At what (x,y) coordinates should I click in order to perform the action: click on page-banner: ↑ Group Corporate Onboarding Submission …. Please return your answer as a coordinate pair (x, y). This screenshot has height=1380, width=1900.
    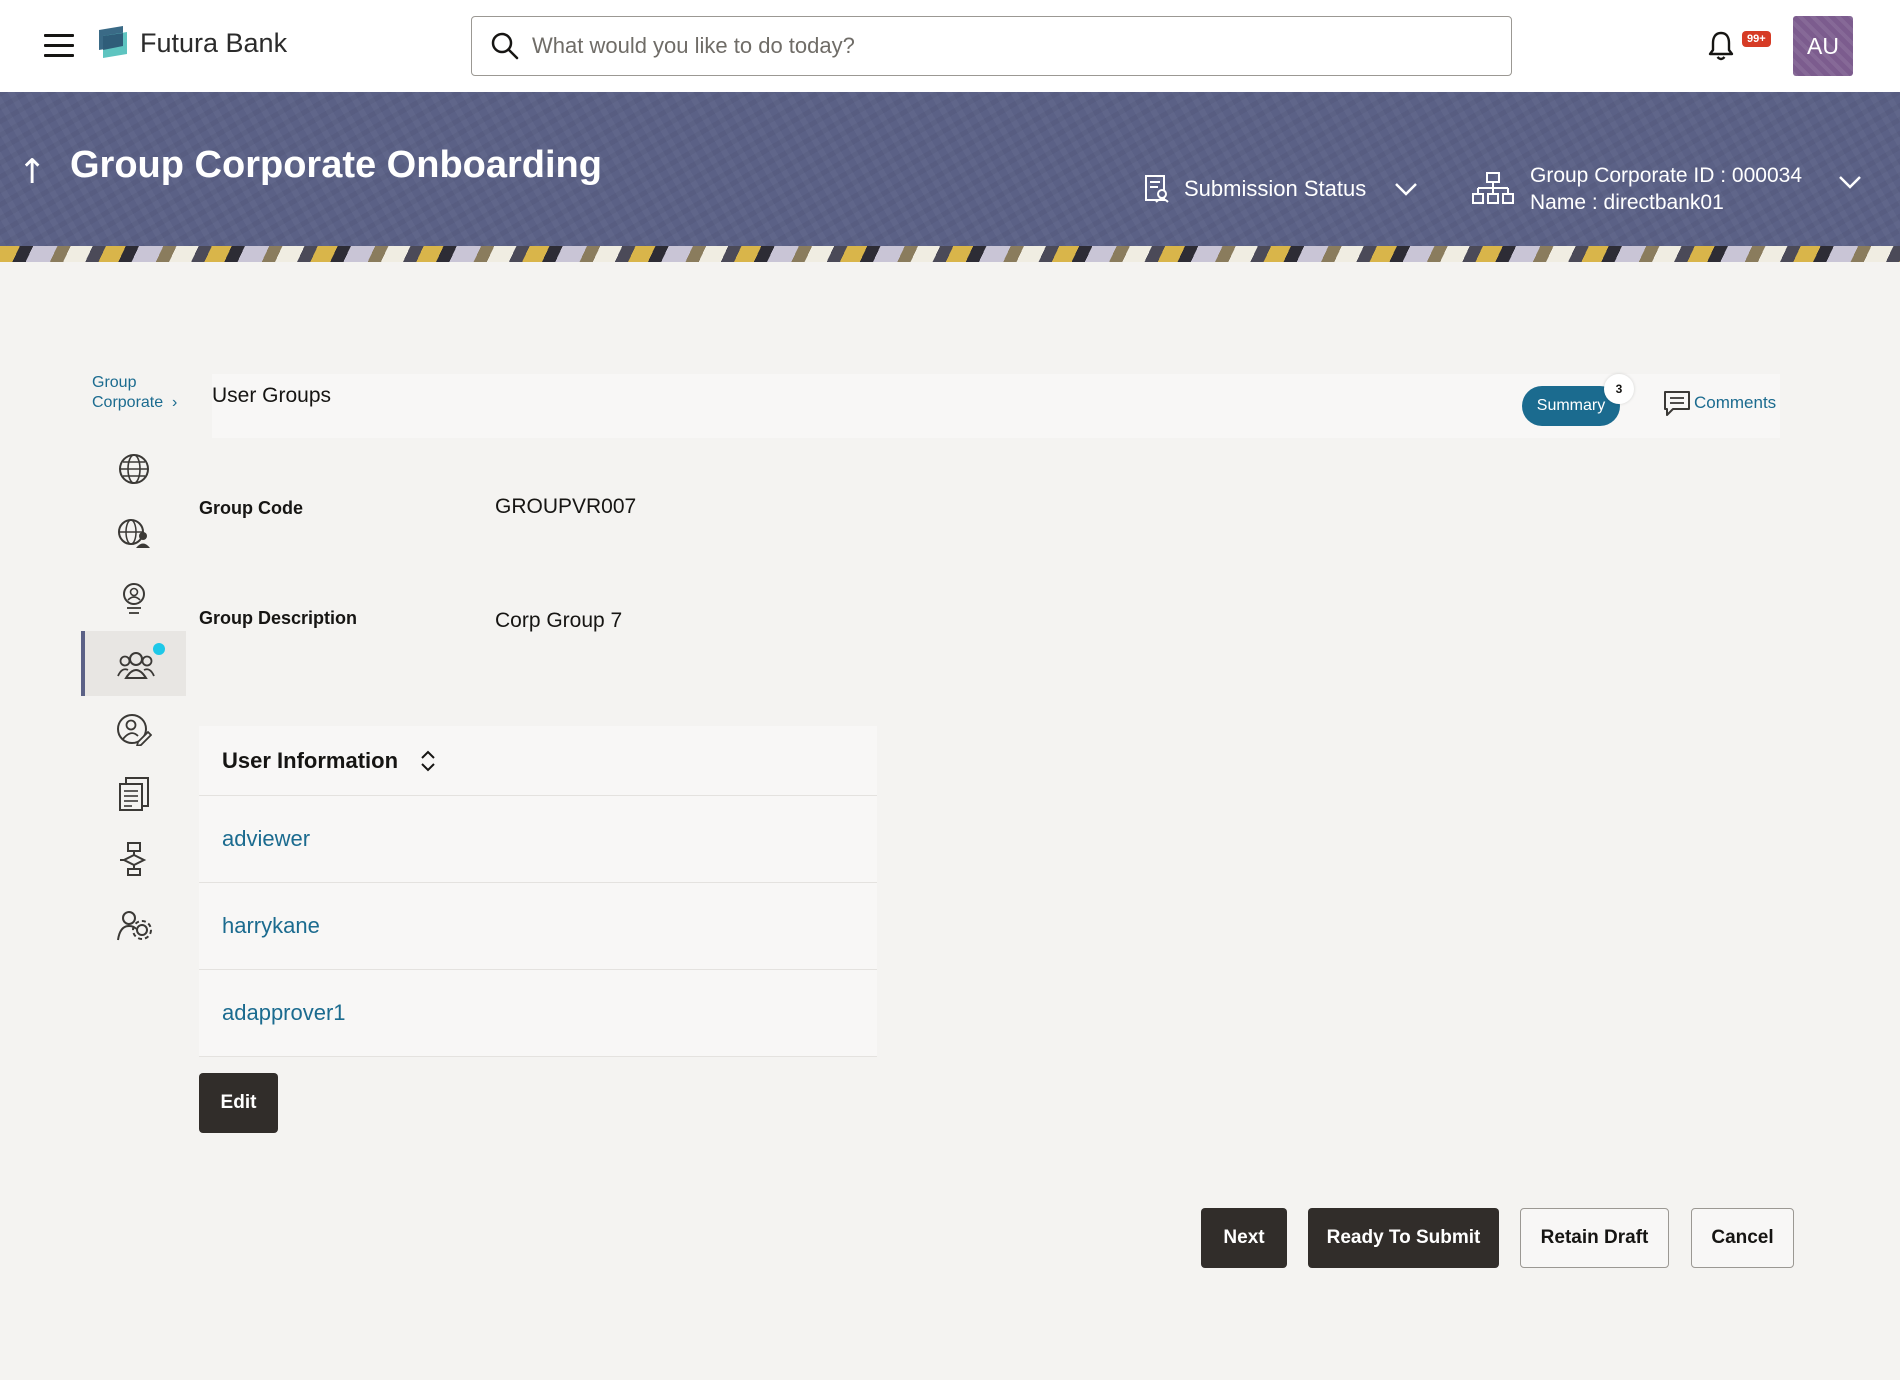
    Looking at the image, I should click on (950, 177).